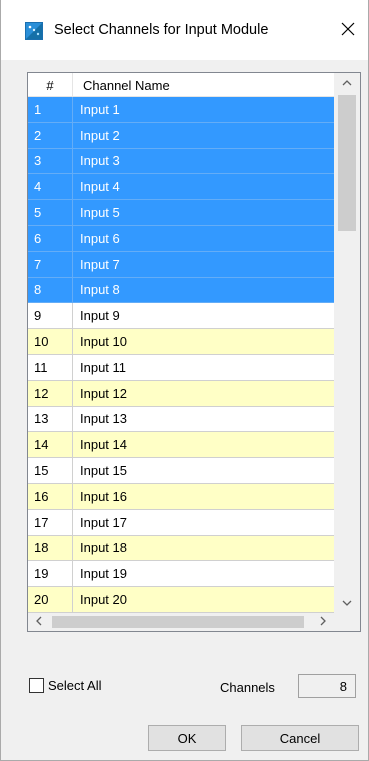  What do you see at coordinates (34, 31) in the screenshot?
I see `app-icon` at bounding box center [34, 31].